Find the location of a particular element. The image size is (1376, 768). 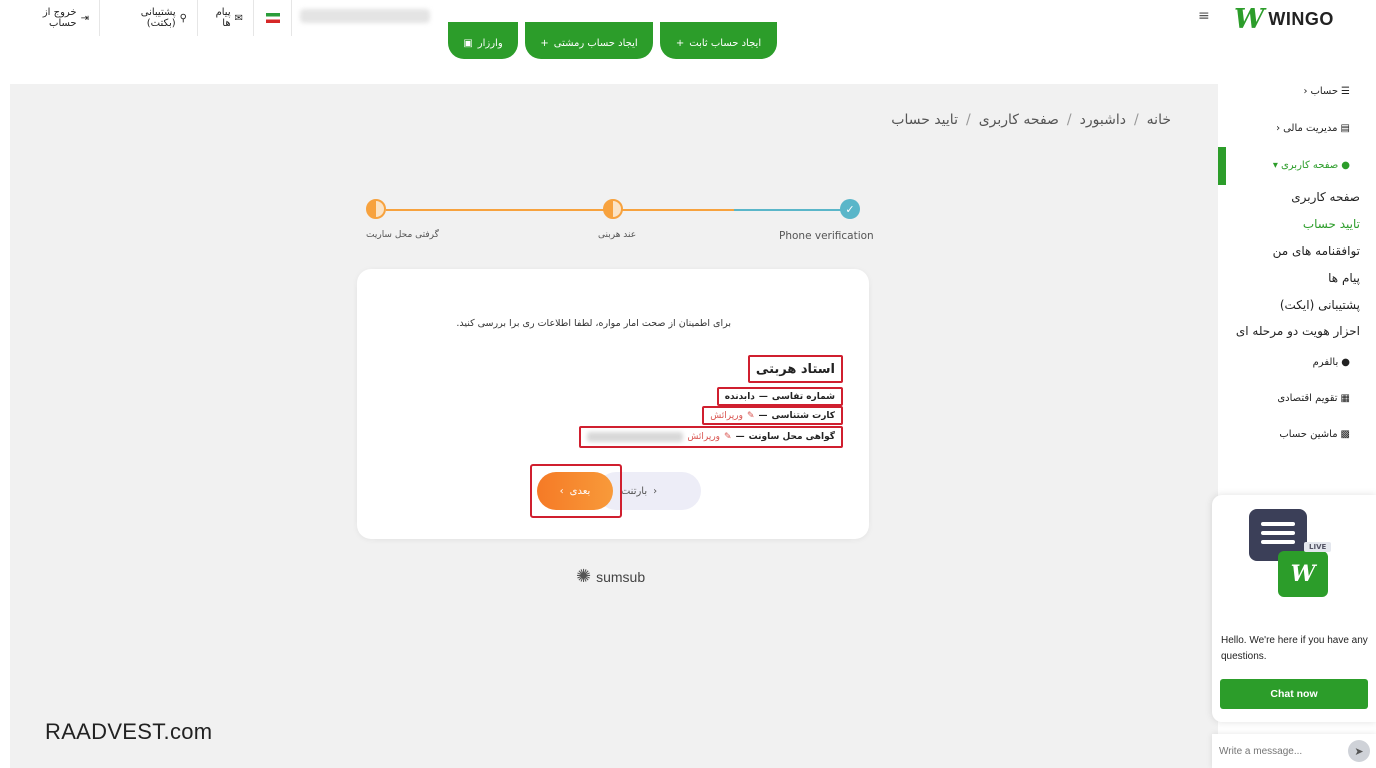

open-real-label: ایجاد حساب ثابت is located at coordinates (725, 43).